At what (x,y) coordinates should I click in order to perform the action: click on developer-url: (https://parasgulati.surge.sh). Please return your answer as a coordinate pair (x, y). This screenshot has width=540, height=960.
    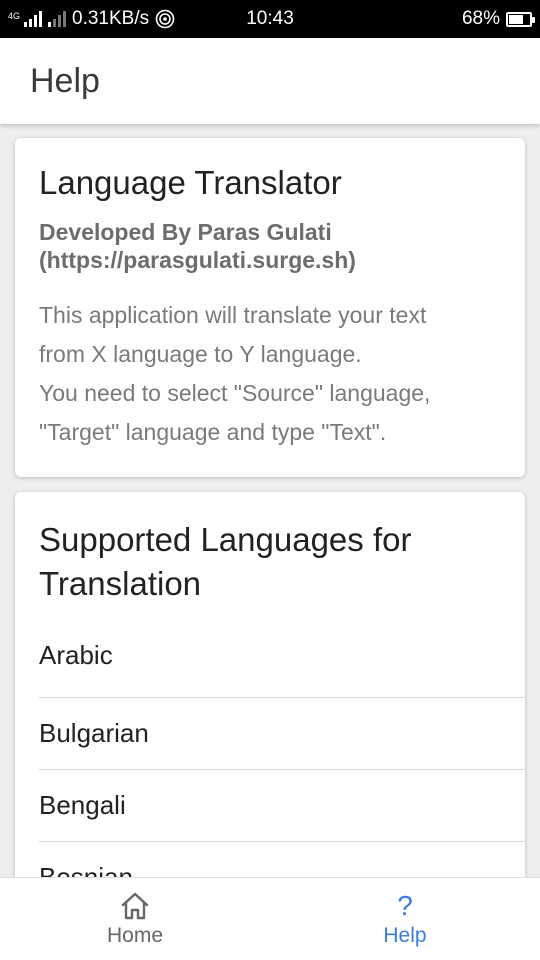
    Looking at the image, I should click on (197, 260).